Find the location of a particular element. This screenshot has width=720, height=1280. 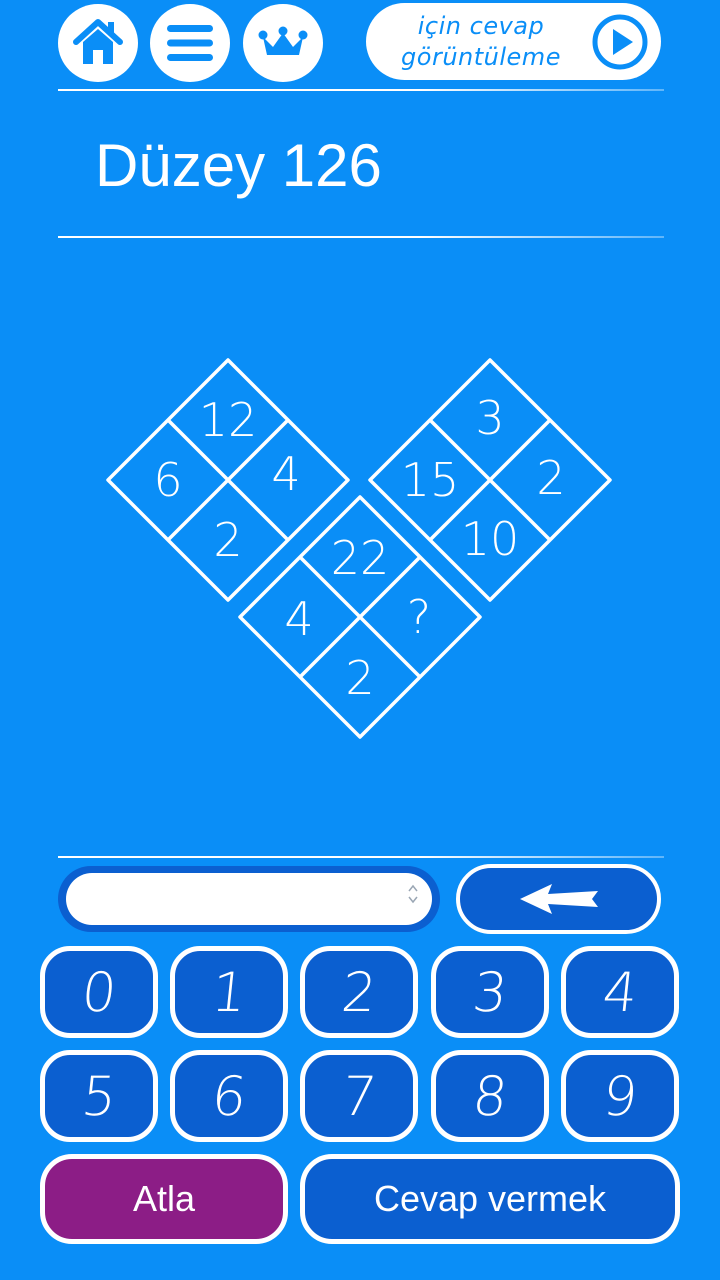

key-9-label: 9 is located at coordinates (620, 1096).